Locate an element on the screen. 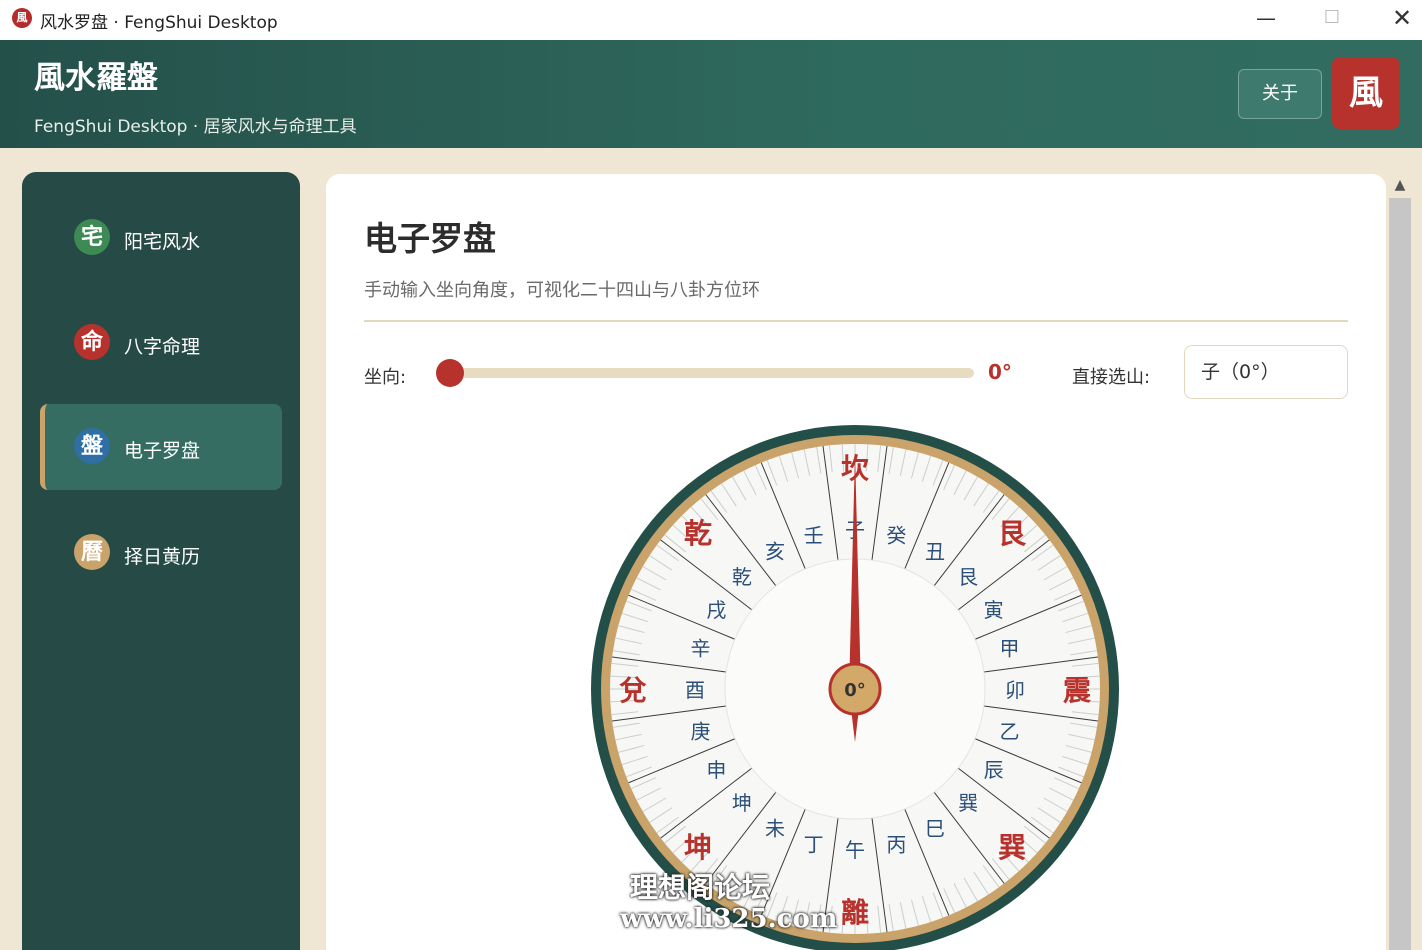  mountain-label: 丙 is located at coordinates (896, 845).